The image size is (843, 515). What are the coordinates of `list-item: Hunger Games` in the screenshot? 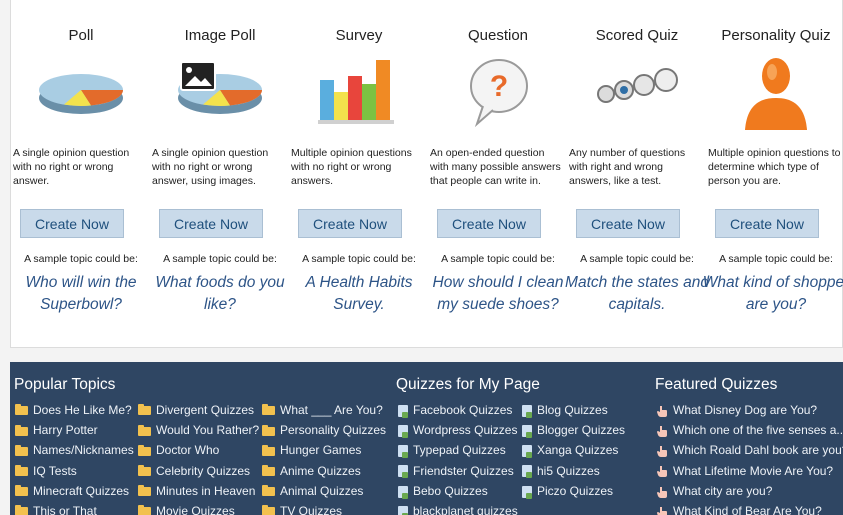 It's located at (324, 450).